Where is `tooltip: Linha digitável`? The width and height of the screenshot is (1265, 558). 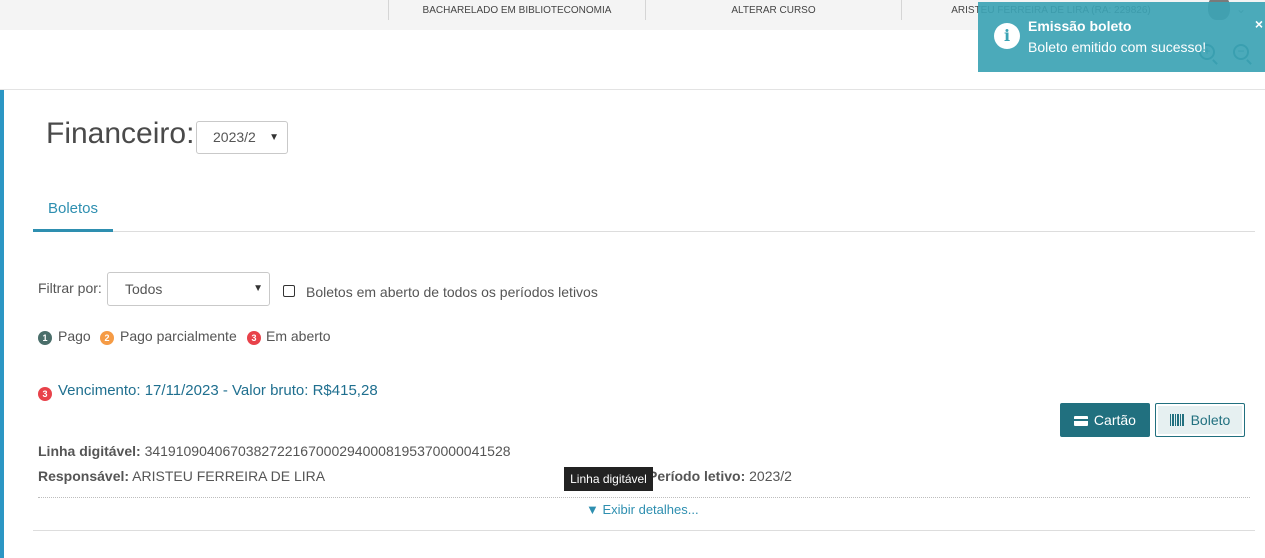 tooltip: Linha digitável is located at coordinates (608, 479).